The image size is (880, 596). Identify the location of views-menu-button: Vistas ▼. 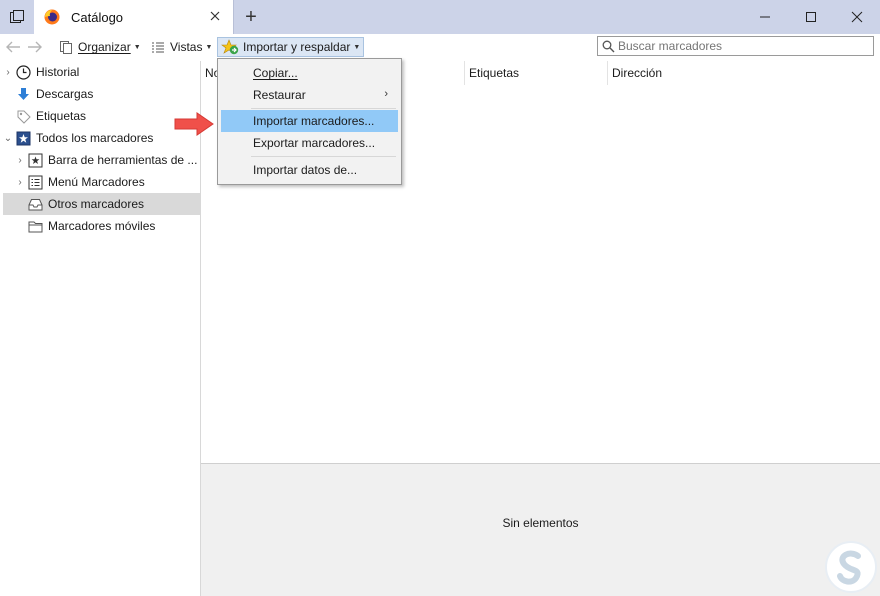
(181, 47).